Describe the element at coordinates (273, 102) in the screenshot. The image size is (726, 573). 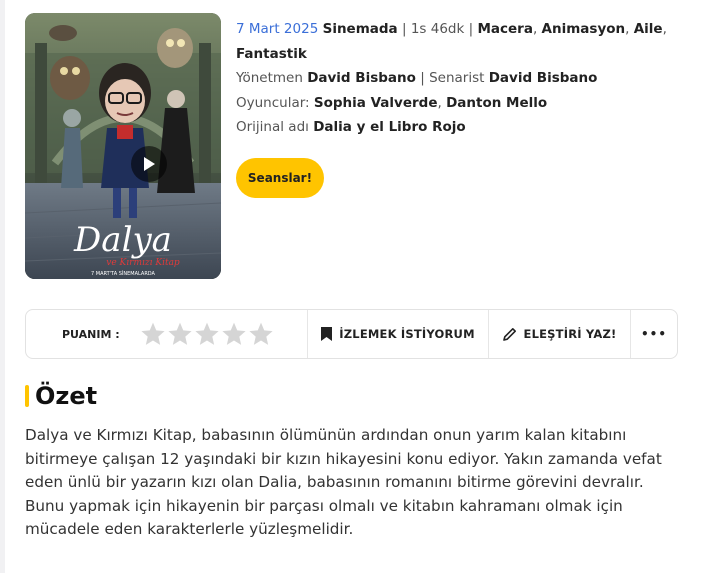
I see `cast-label: Oyuncular:` at that location.